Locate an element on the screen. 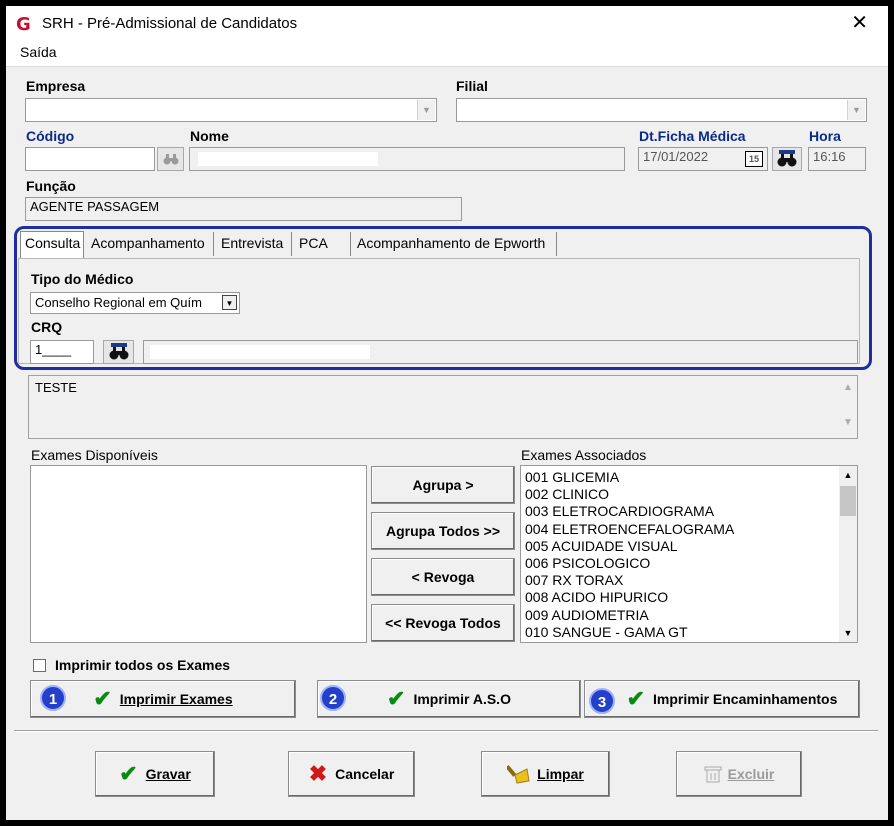 The height and width of the screenshot is (826, 894). codigo-search-button is located at coordinates (170, 159).